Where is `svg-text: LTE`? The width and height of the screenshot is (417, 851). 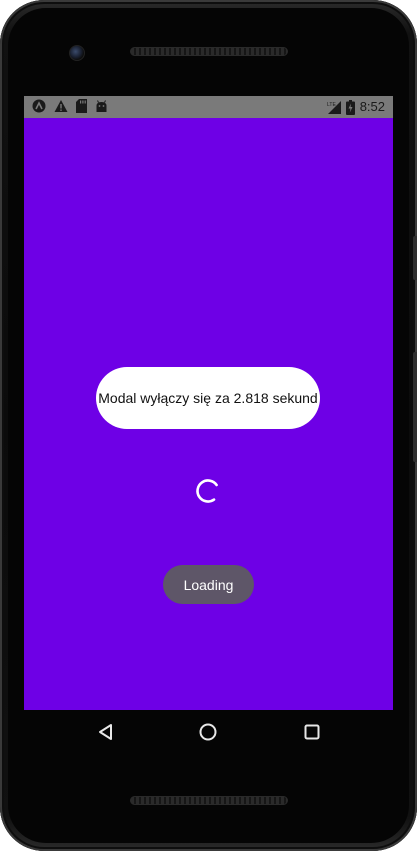
svg-text: LTE is located at coordinates (331, 105).